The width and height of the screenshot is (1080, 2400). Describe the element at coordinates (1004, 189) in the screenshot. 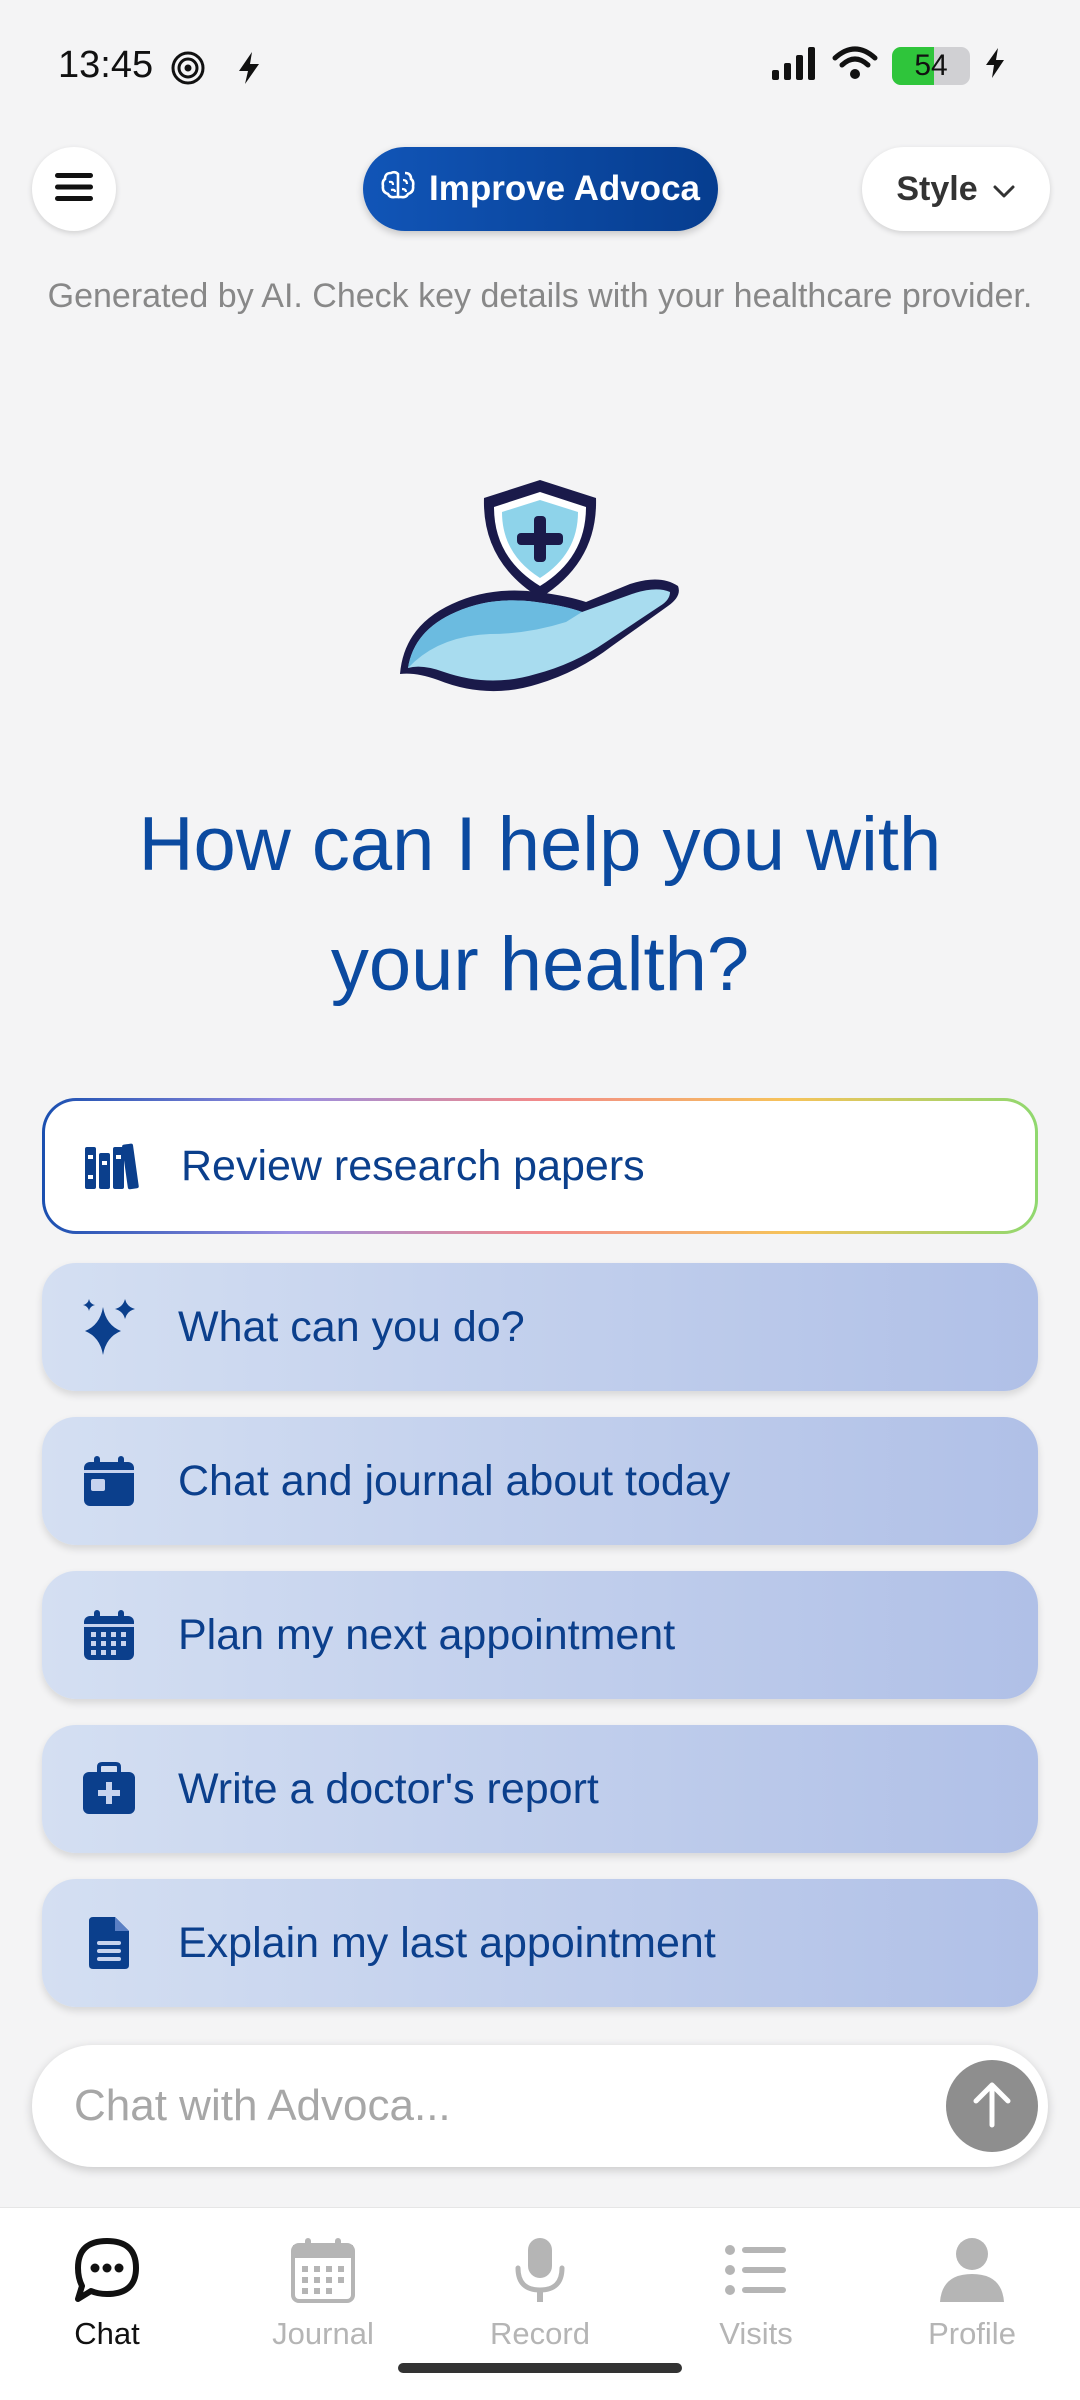

I see `chevron-down-icon` at that location.